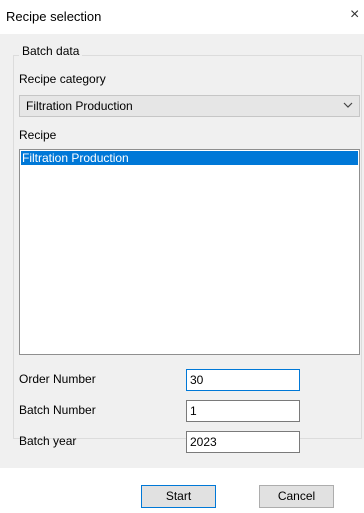 Image resolution: width=364 pixels, height=513 pixels. What do you see at coordinates (243, 380) in the screenshot?
I see `order-number-input: 30` at bounding box center [243, 380].